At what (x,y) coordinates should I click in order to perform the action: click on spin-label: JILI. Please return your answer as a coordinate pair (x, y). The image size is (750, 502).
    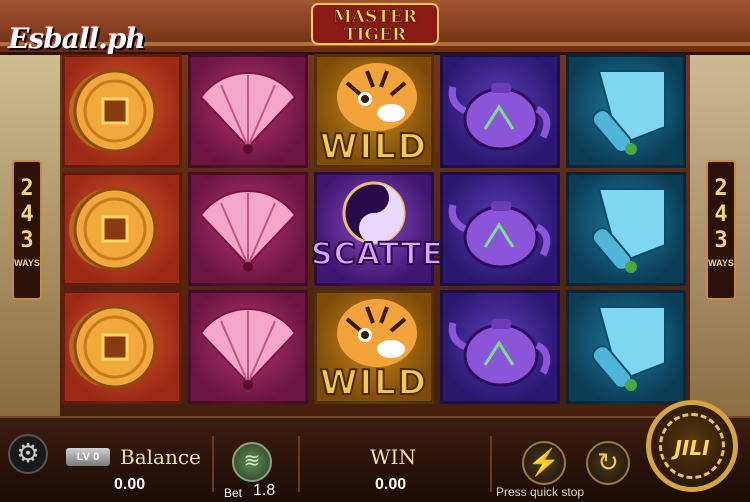
    Looking at the image, I should click on (692, 448).